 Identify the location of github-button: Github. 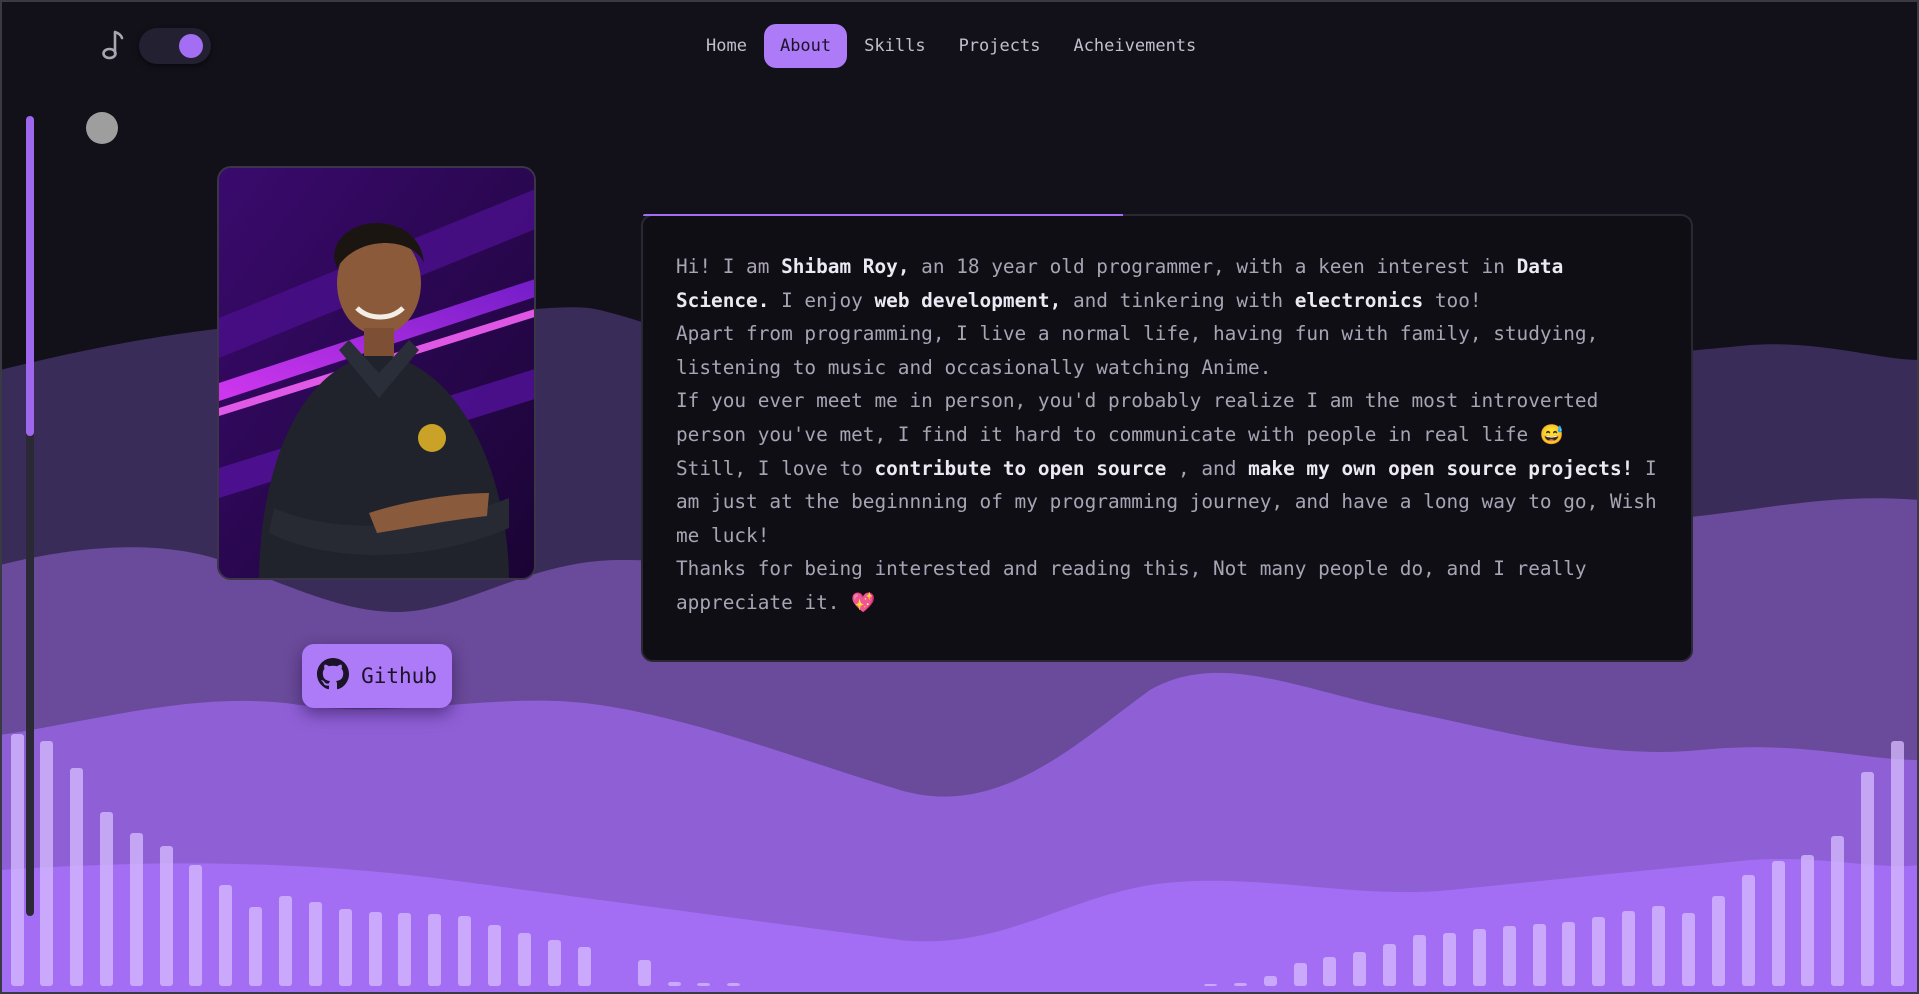
(377, 676).